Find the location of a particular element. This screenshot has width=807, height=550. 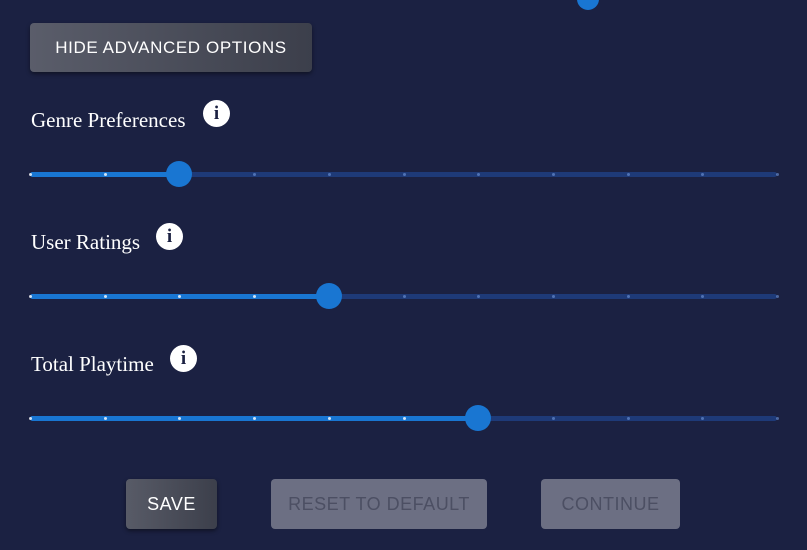

slider-label-genre-preferences: Genre Preferences is located at coordinates (108, 120).